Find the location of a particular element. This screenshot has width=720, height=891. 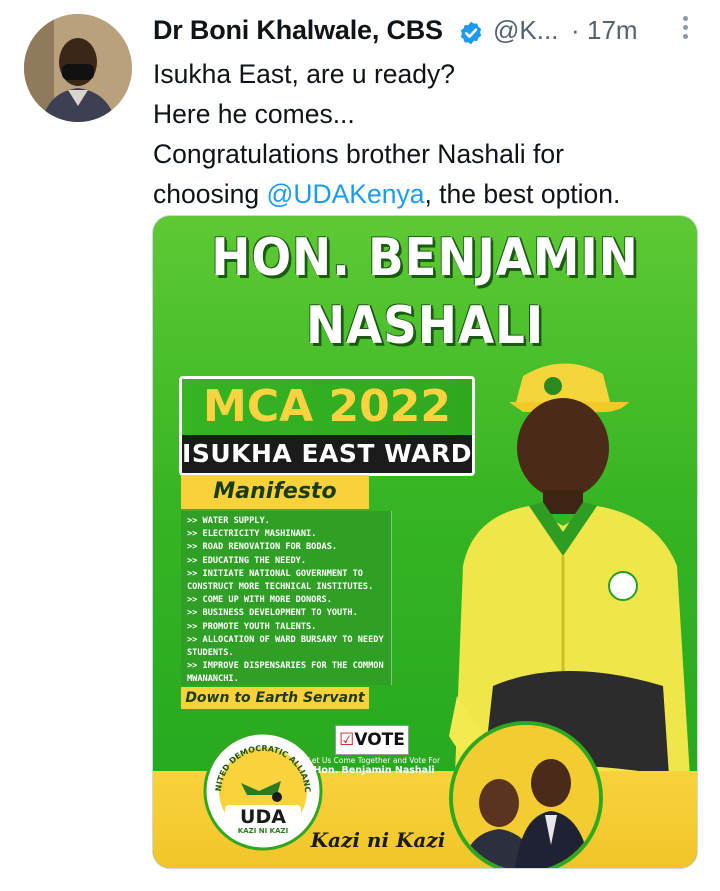

tweet-line: choosing @UDAKenya, the best option. is located at coordinates (433, 194).